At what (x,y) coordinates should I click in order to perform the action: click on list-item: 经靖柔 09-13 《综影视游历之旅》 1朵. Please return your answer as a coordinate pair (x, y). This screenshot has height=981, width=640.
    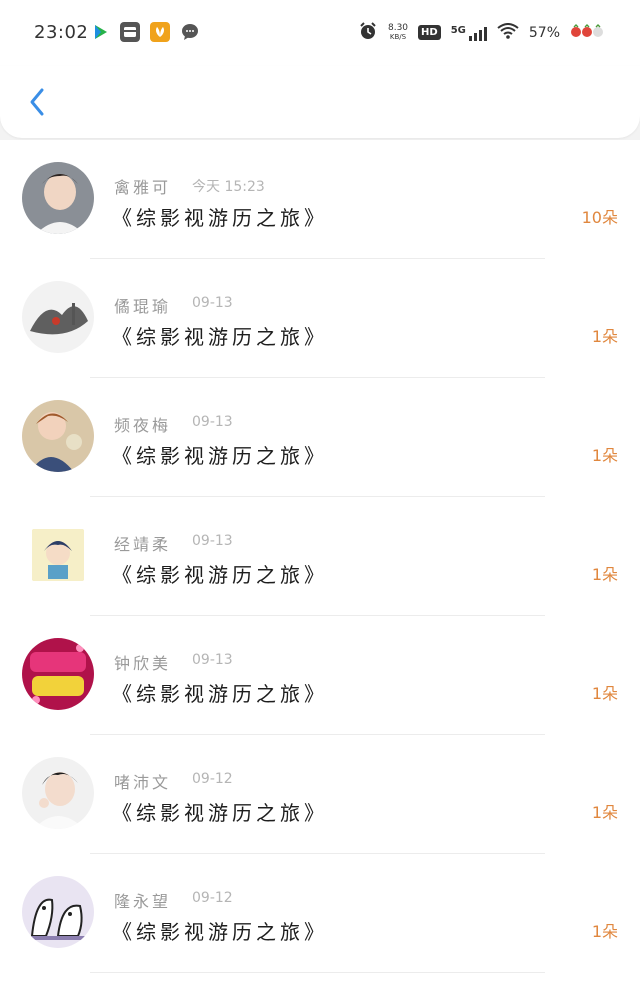
    Looking at the image, I should click on (320, 556).